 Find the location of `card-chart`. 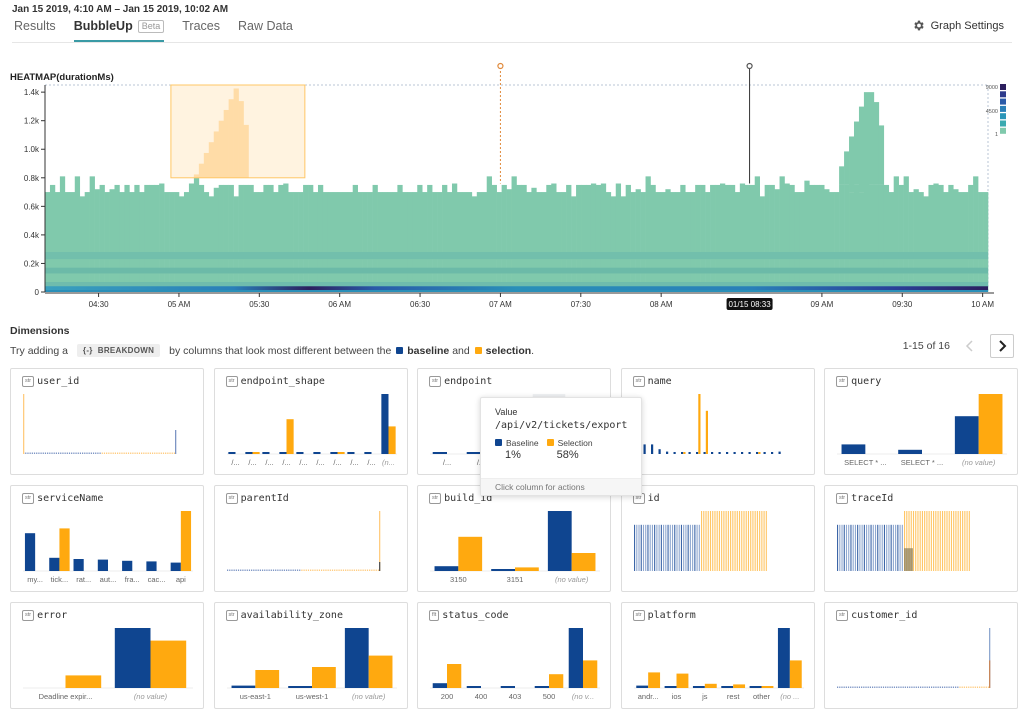

card-chart is located at coordinates (922, 539).